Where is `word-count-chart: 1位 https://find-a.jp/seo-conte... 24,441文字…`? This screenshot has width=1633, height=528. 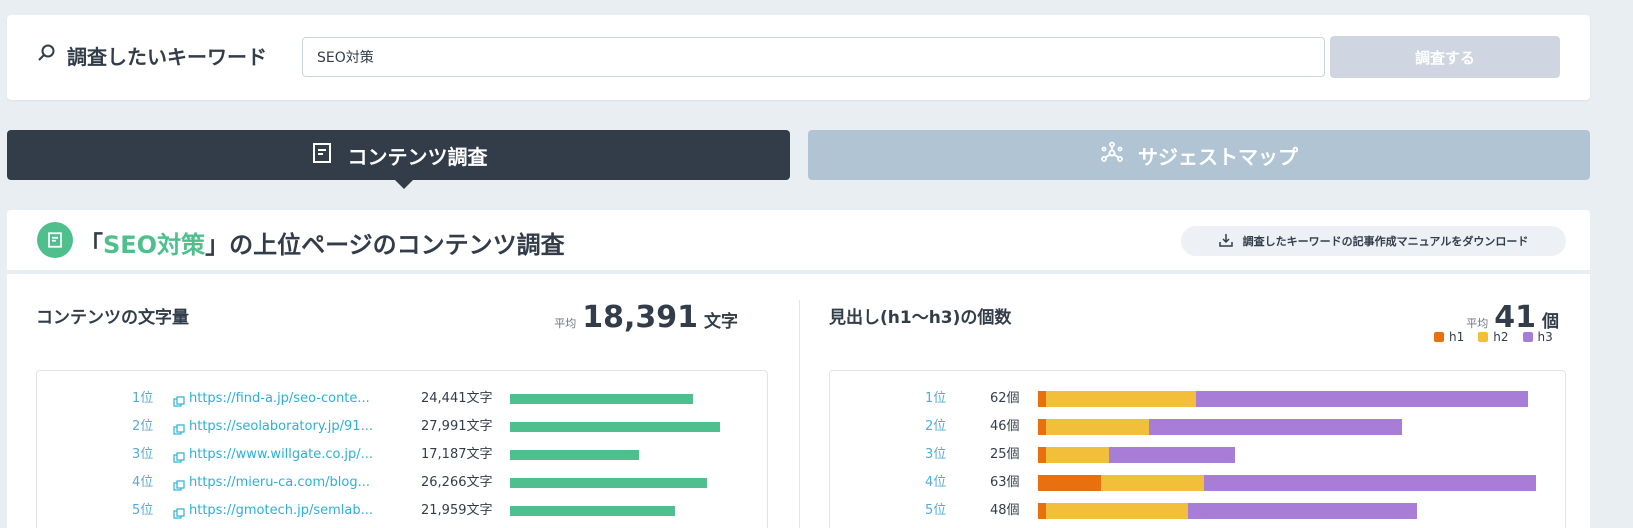
word-count-chart: 1位 https://find-a.jp/seo-conte... 24,441文字… is located at coordinates (402, 449).